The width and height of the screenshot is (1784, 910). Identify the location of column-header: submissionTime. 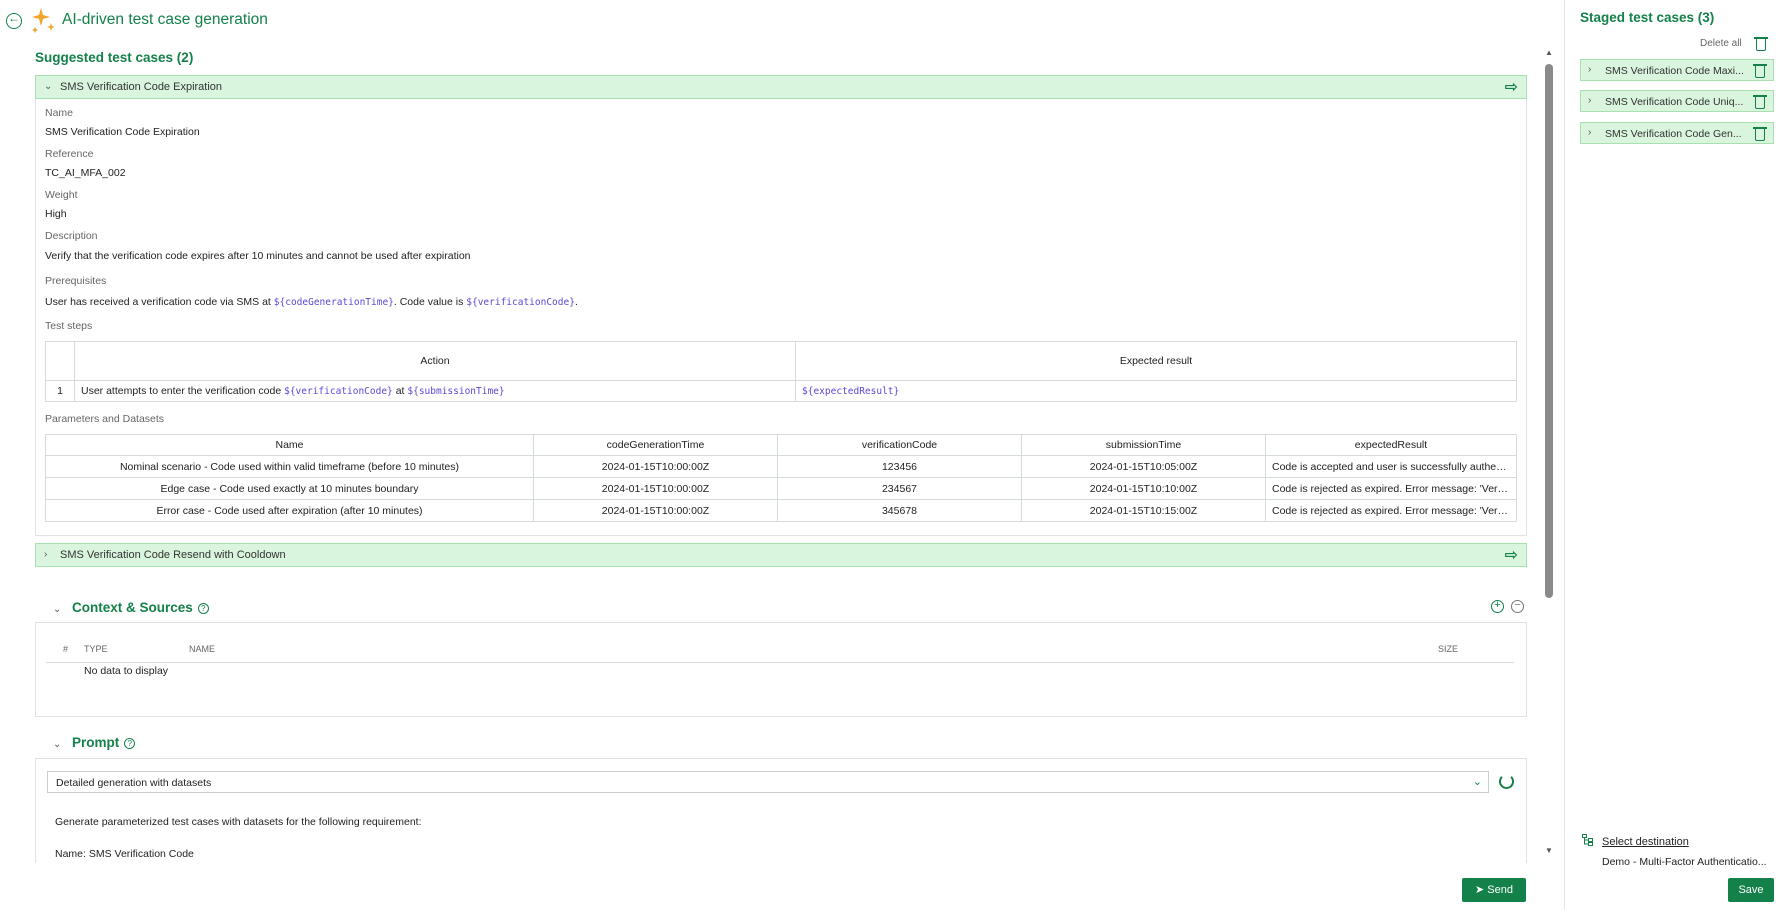
(1143, 445).